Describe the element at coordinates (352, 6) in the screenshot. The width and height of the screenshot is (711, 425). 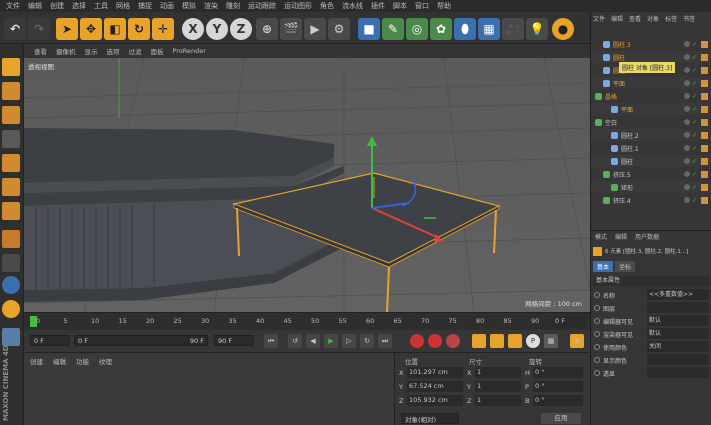
I see `menu-item: 流水线` at that location.